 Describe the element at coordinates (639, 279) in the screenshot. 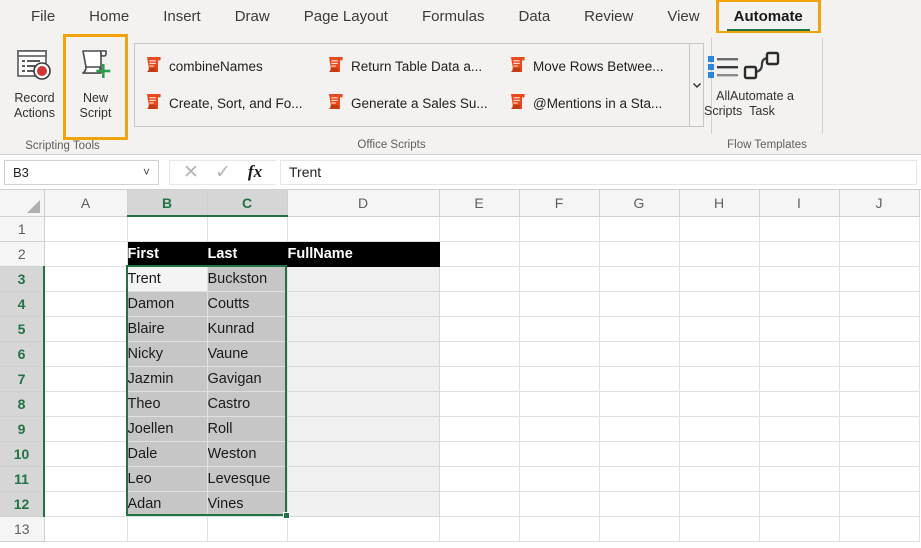

I see `cell-G3` at that location.